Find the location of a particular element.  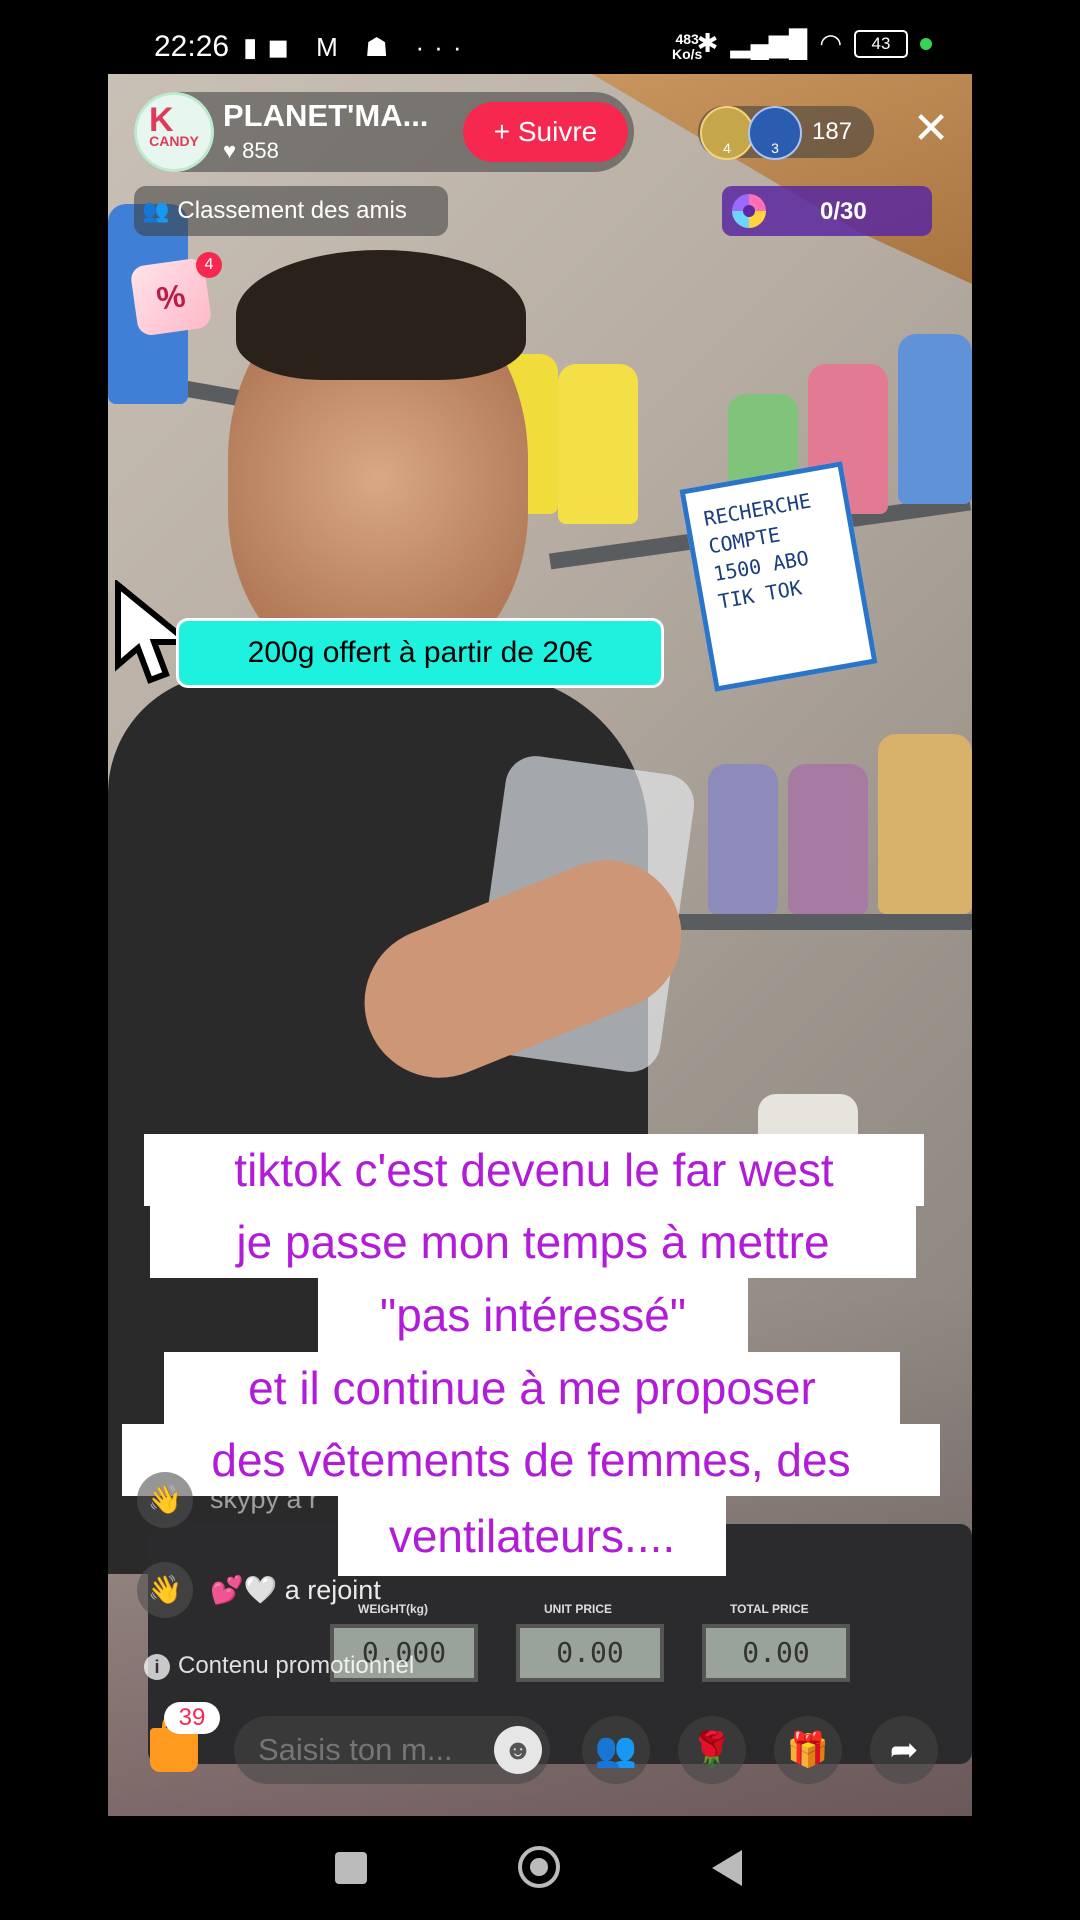

viewer-count: 187 is located at coordinates (832, 132).